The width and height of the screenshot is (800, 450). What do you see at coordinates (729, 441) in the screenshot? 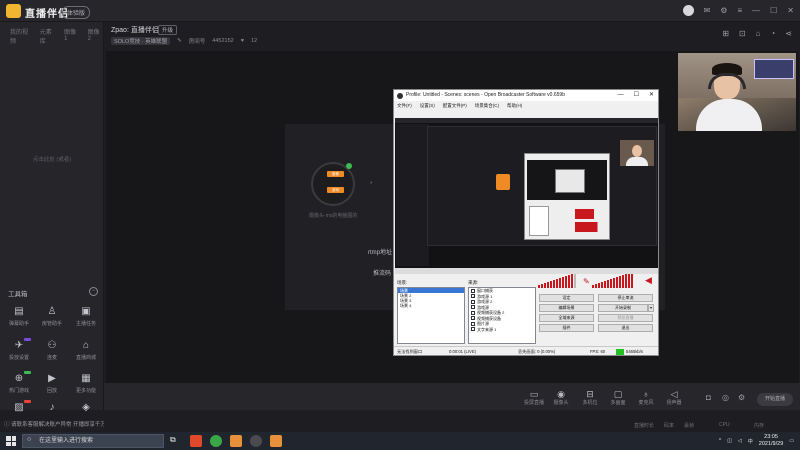
I see `network-icon: ◫` at bounding box center [729, 441].